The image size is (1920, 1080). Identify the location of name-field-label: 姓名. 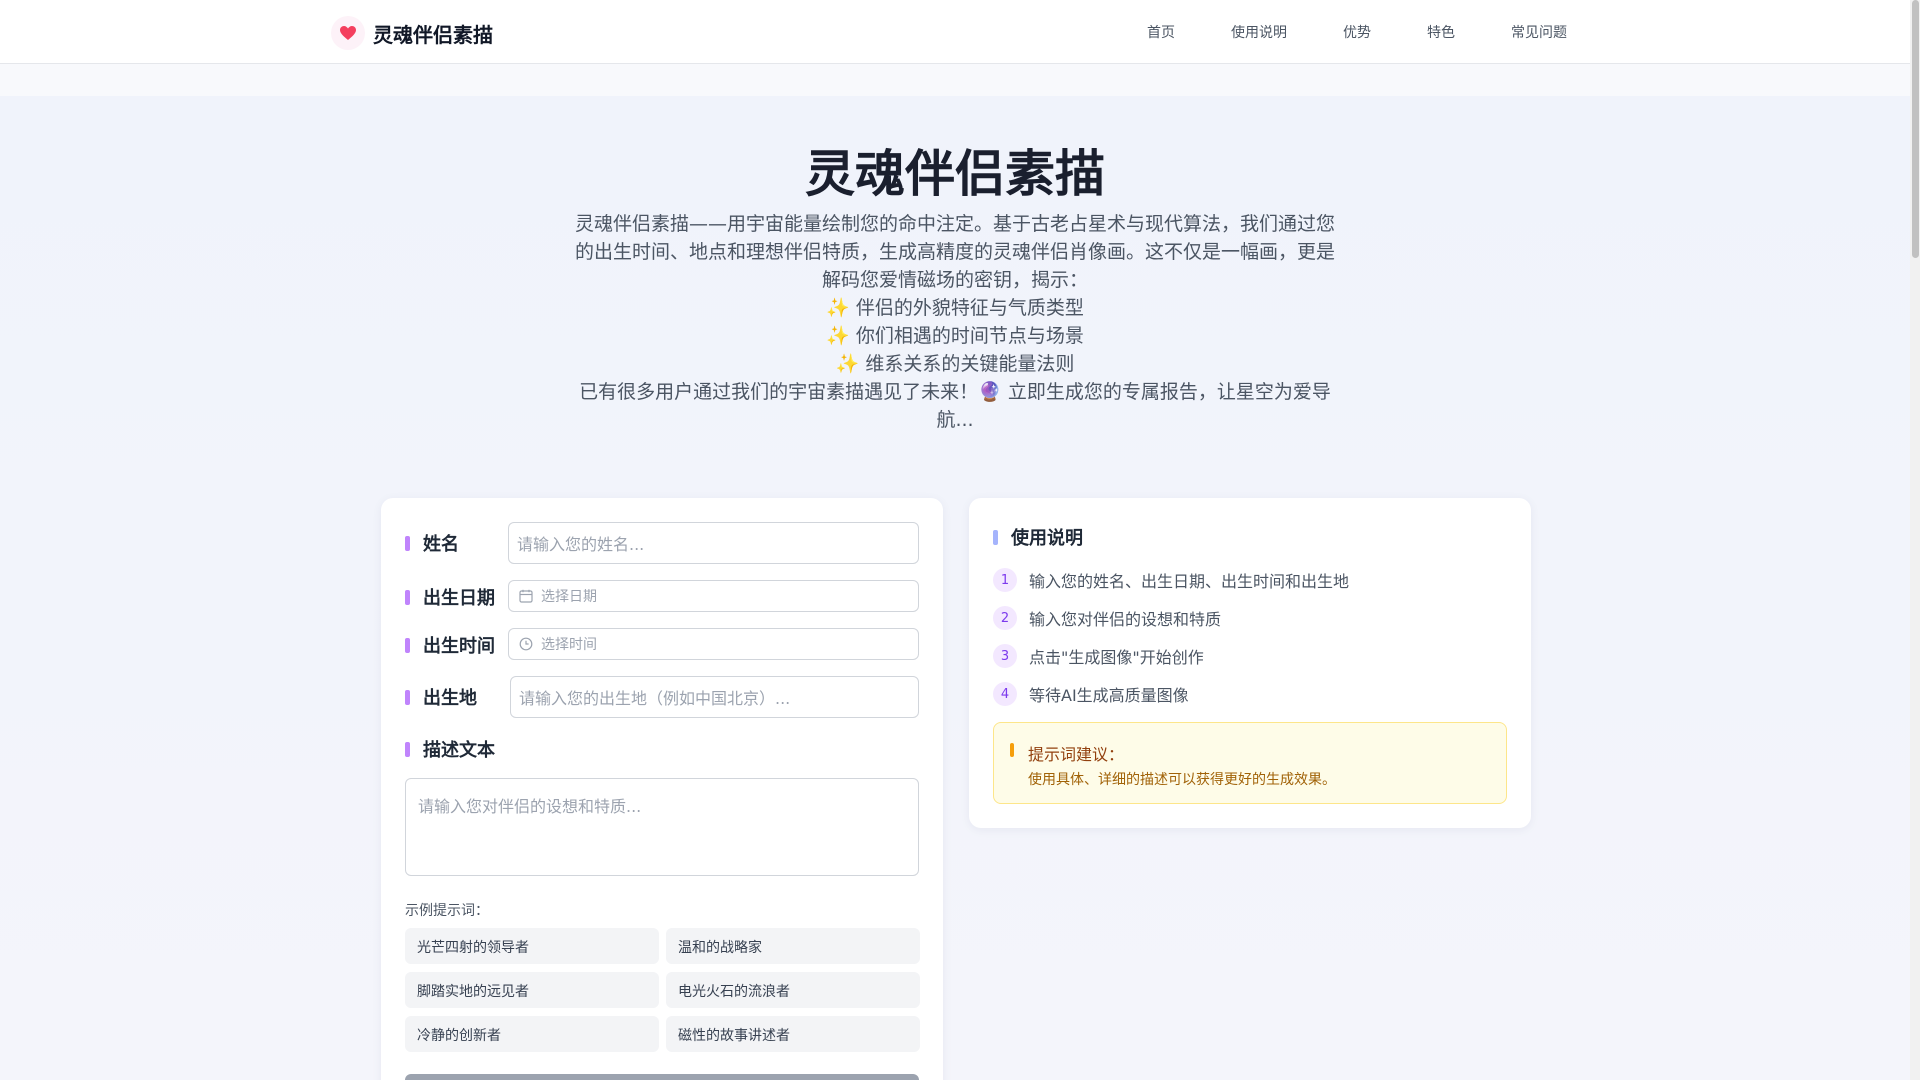
(432, 543).